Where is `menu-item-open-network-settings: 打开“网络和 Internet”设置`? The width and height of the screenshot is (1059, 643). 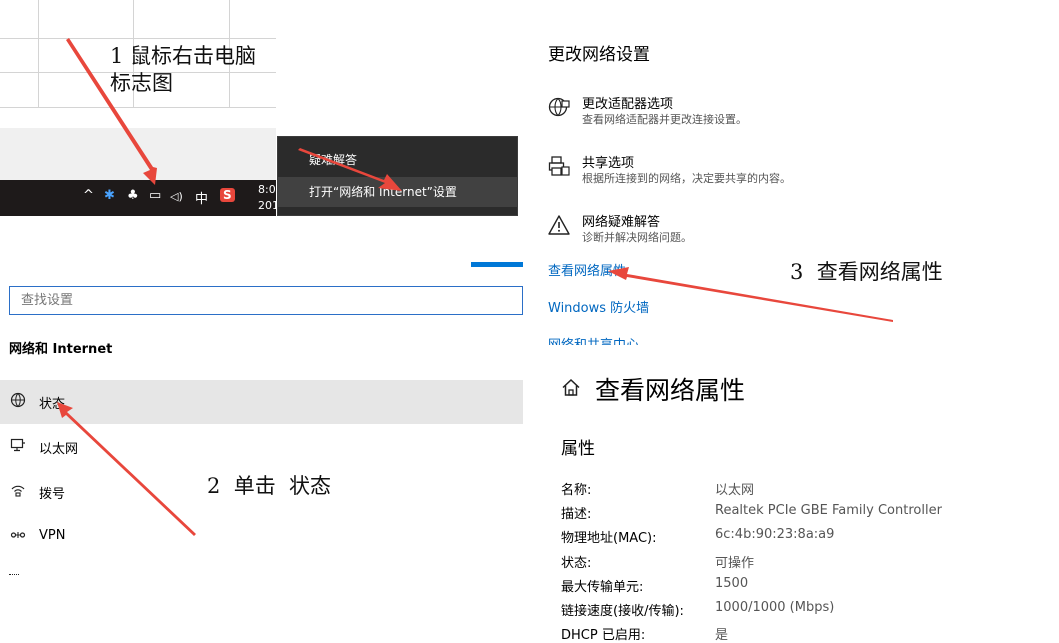
menu-item-open-network-settings: 打开“网络和 Internet”设置 is located at coordinates (397, 192).